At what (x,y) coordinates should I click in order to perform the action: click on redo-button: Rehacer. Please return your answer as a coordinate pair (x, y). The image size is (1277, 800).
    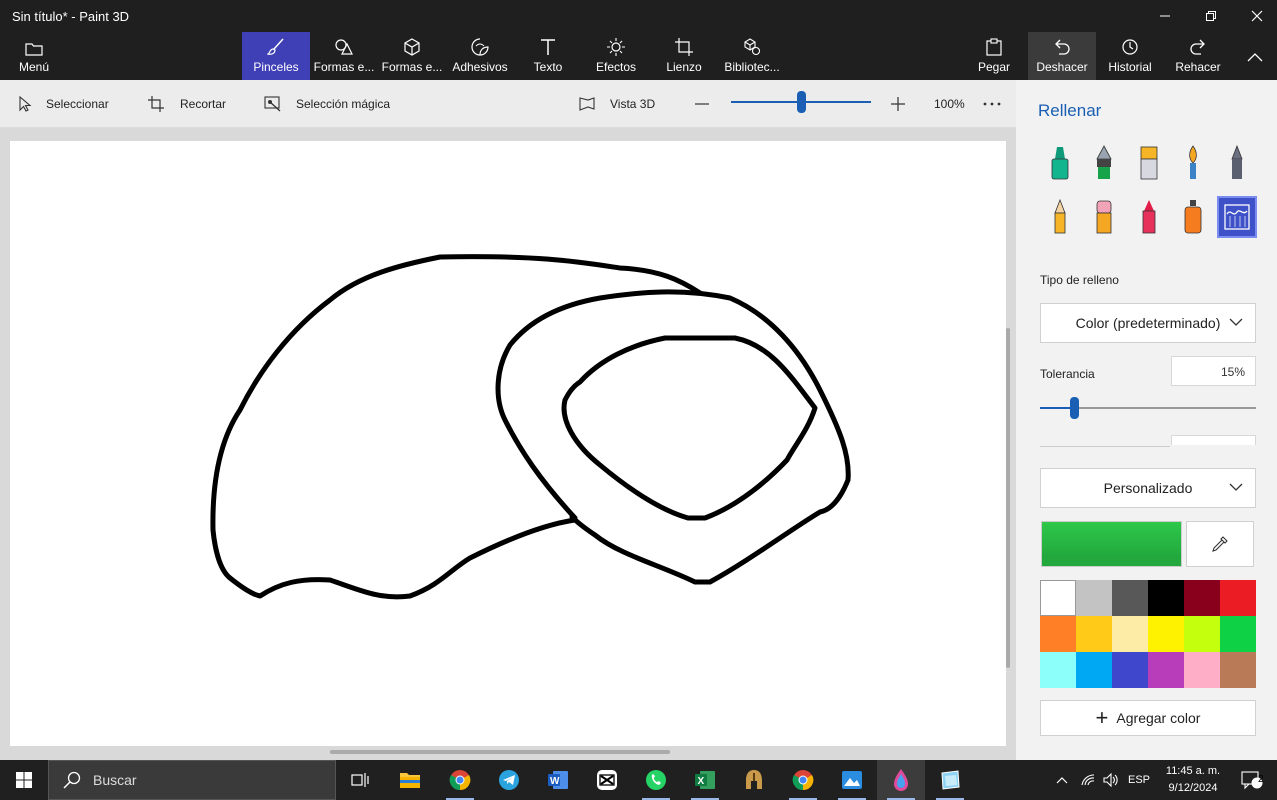
    Looking at the image, I should click on (1198, 56).